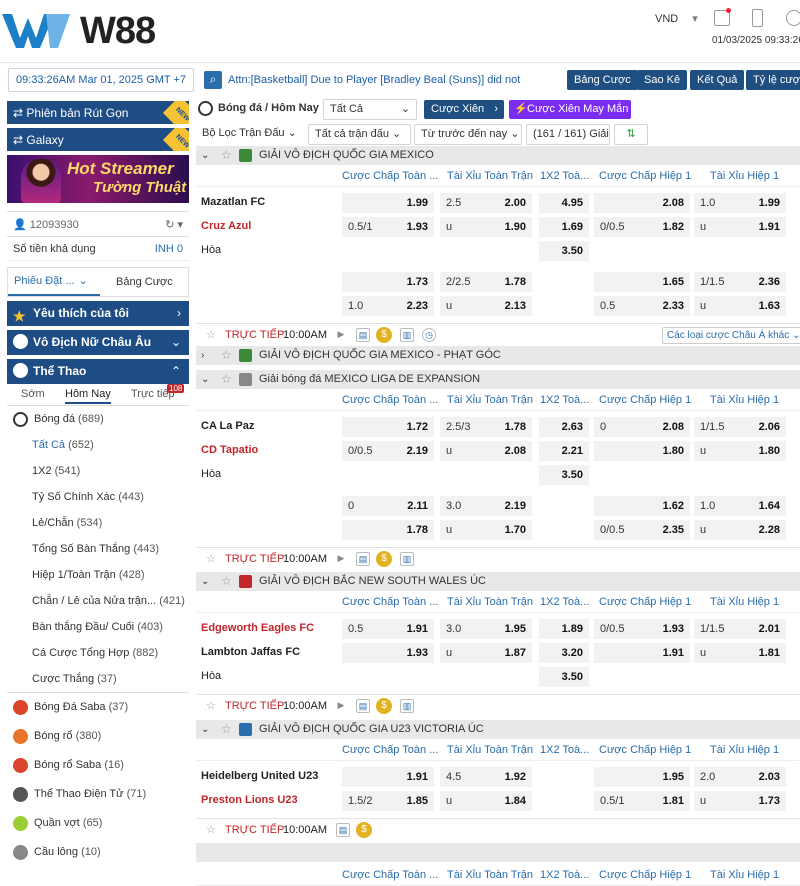 The width and height of the screenshot is (800, 886). I want to click on odds-cell: u 2.13, so click(486, 306).